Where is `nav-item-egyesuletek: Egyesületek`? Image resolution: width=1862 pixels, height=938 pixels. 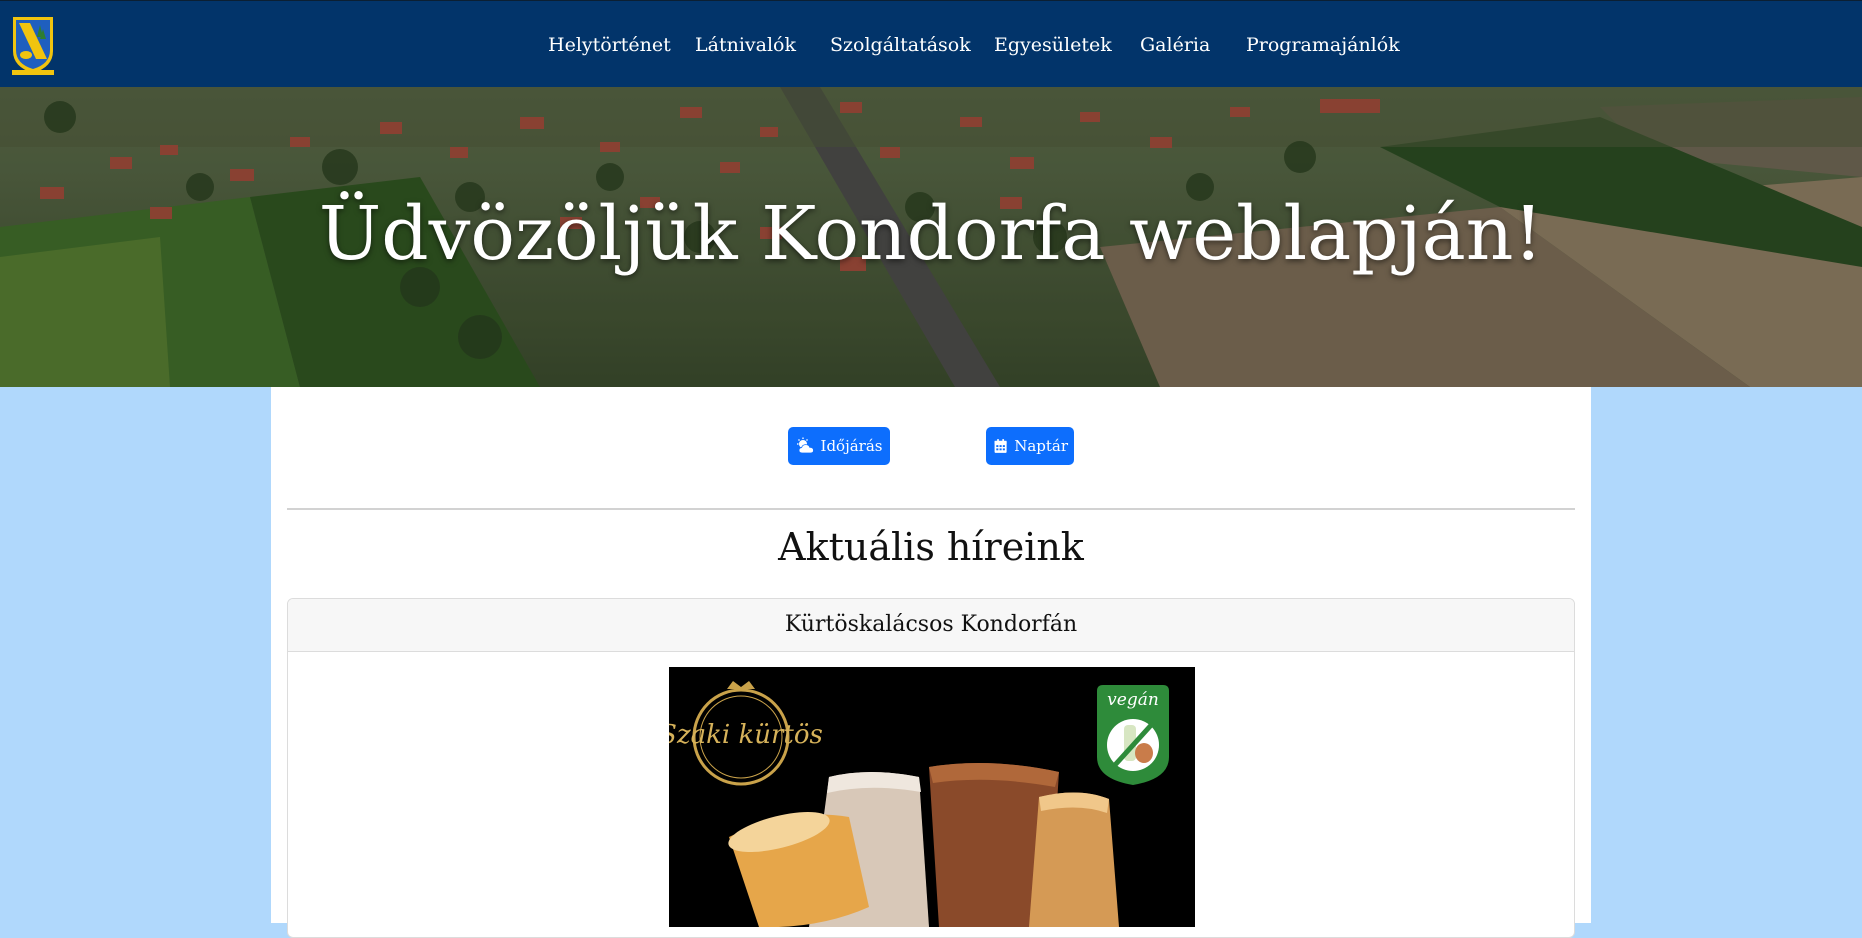
nav-item-egyesuletek: Egyesületek is located at coordinates (1053, 45).